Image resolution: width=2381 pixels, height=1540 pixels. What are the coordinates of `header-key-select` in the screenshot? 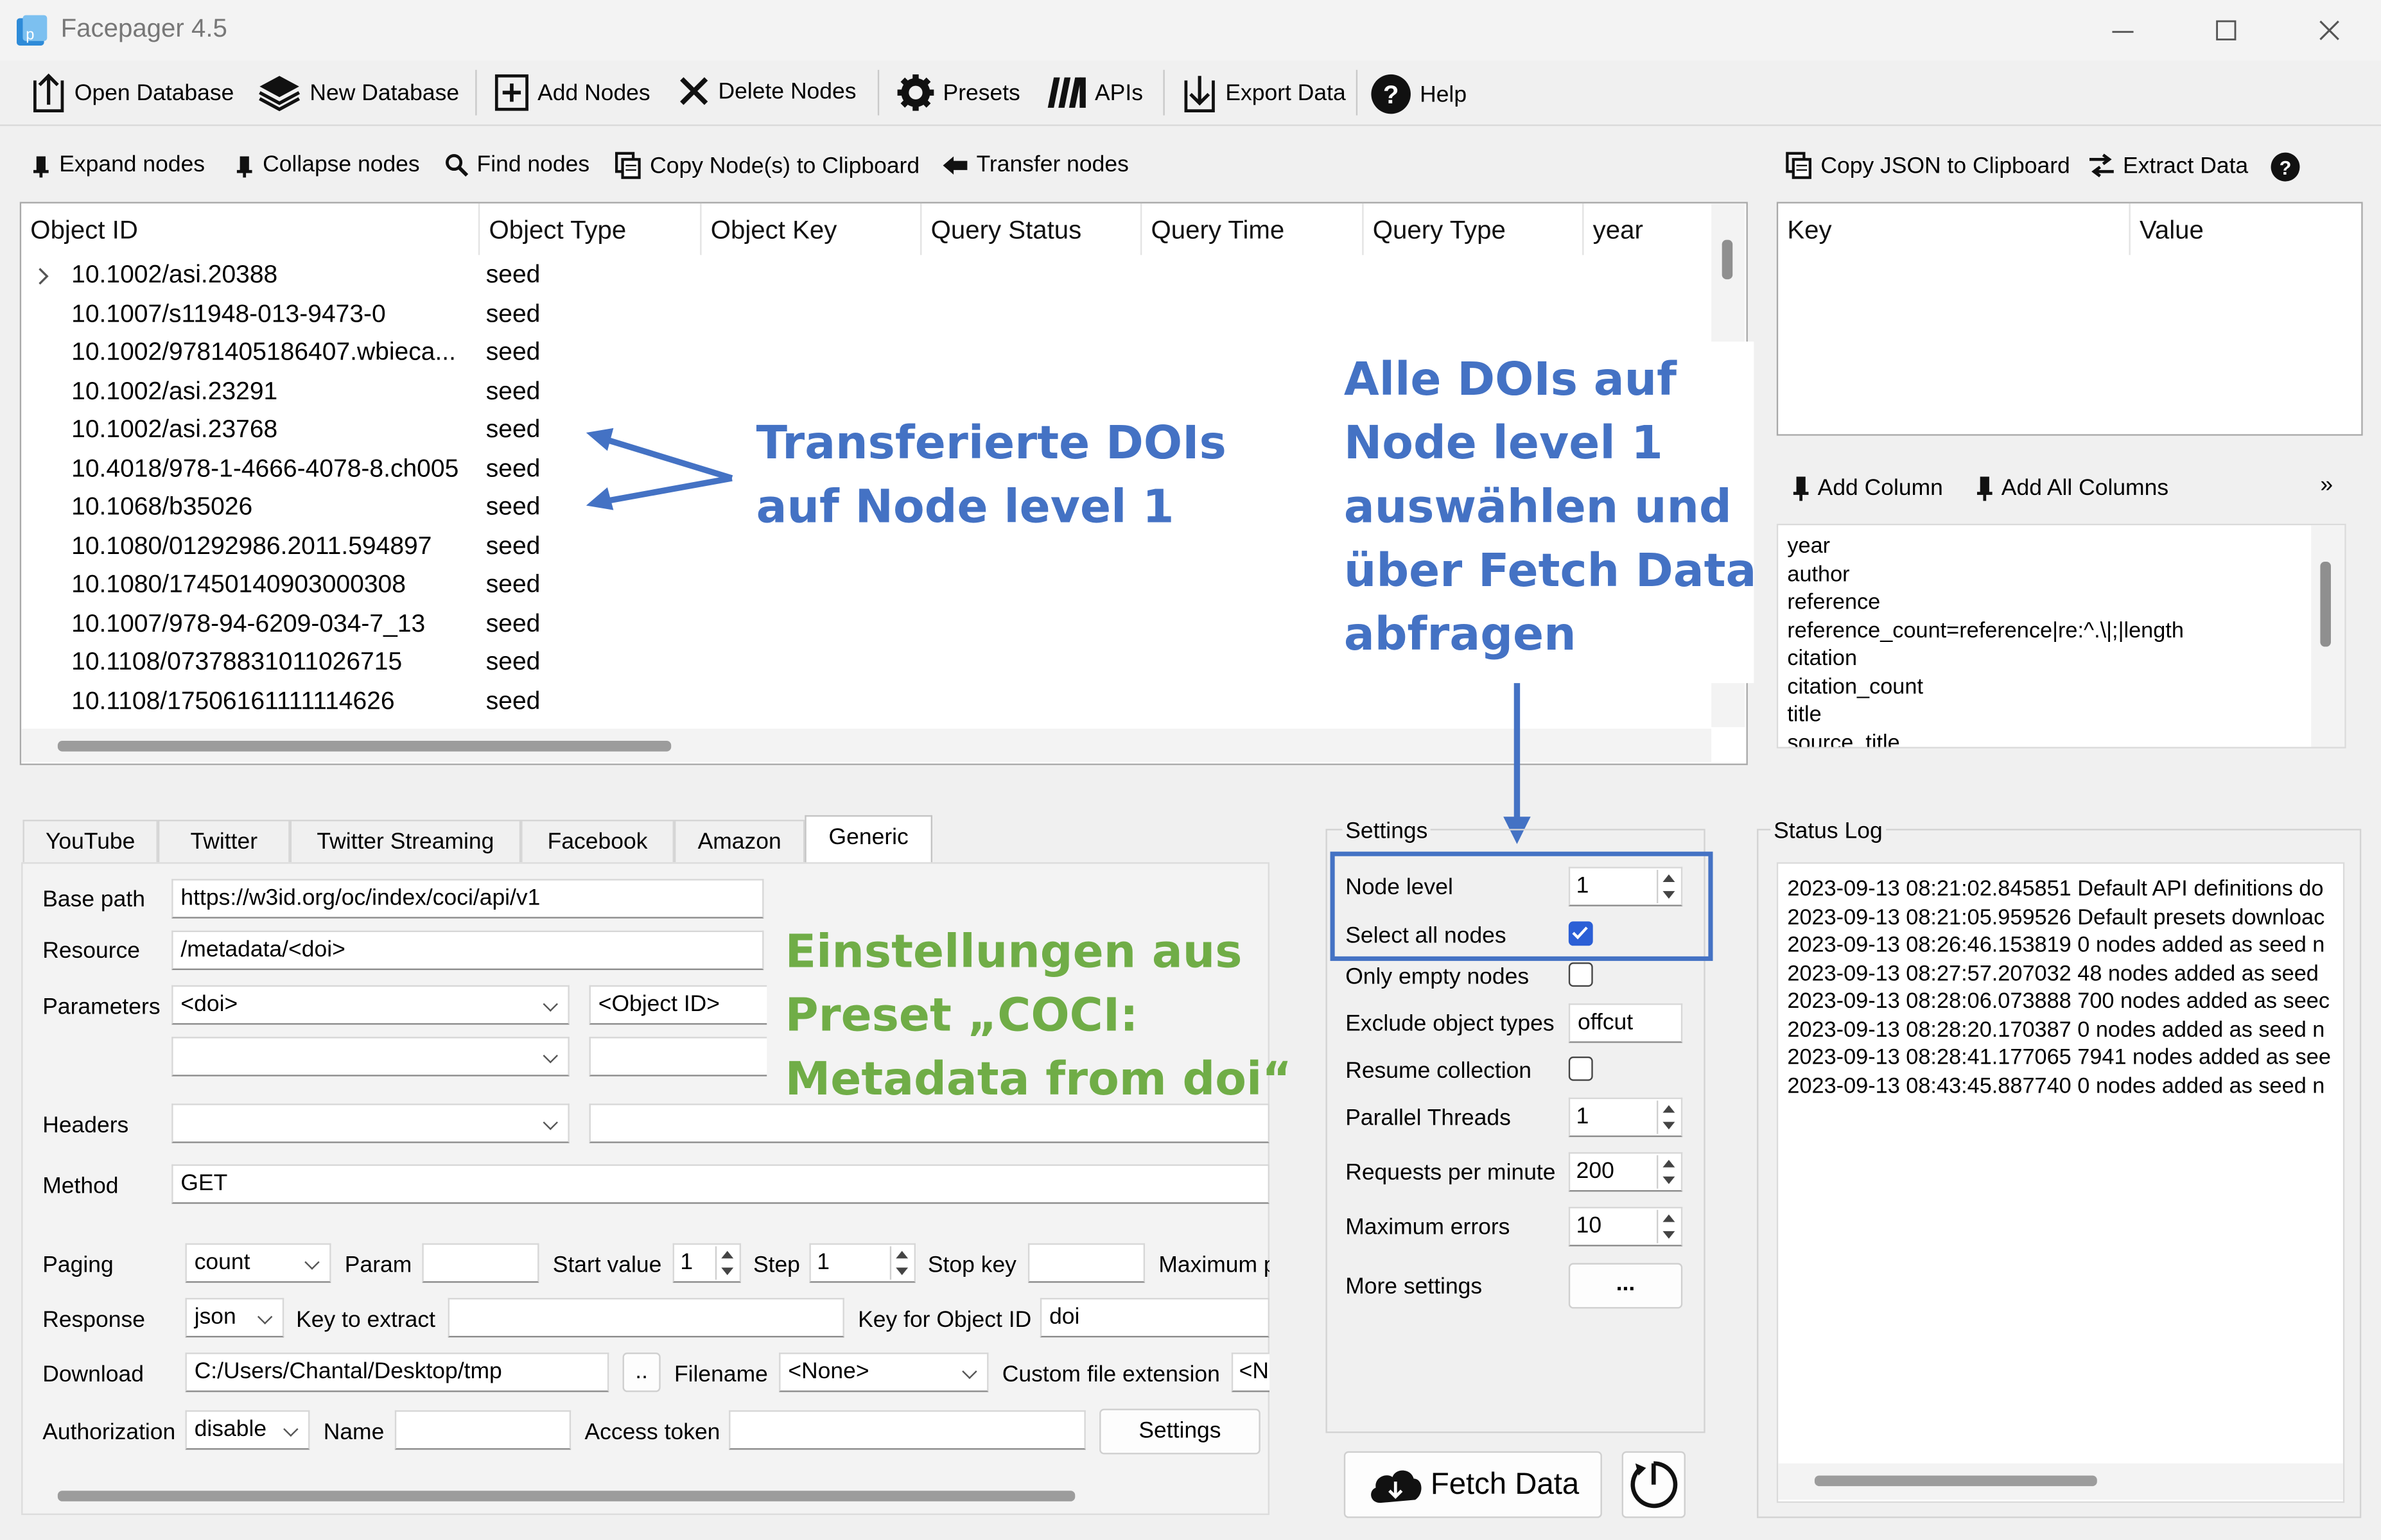 It's located at (370, 1123).